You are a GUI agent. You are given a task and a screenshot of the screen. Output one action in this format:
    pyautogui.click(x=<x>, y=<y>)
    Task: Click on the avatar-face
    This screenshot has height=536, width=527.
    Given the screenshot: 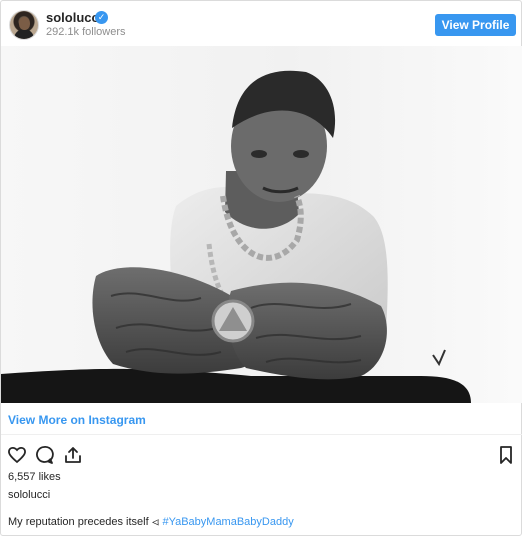 What is the action you would take?
    pyautogui.click(x=24, y=23)
    